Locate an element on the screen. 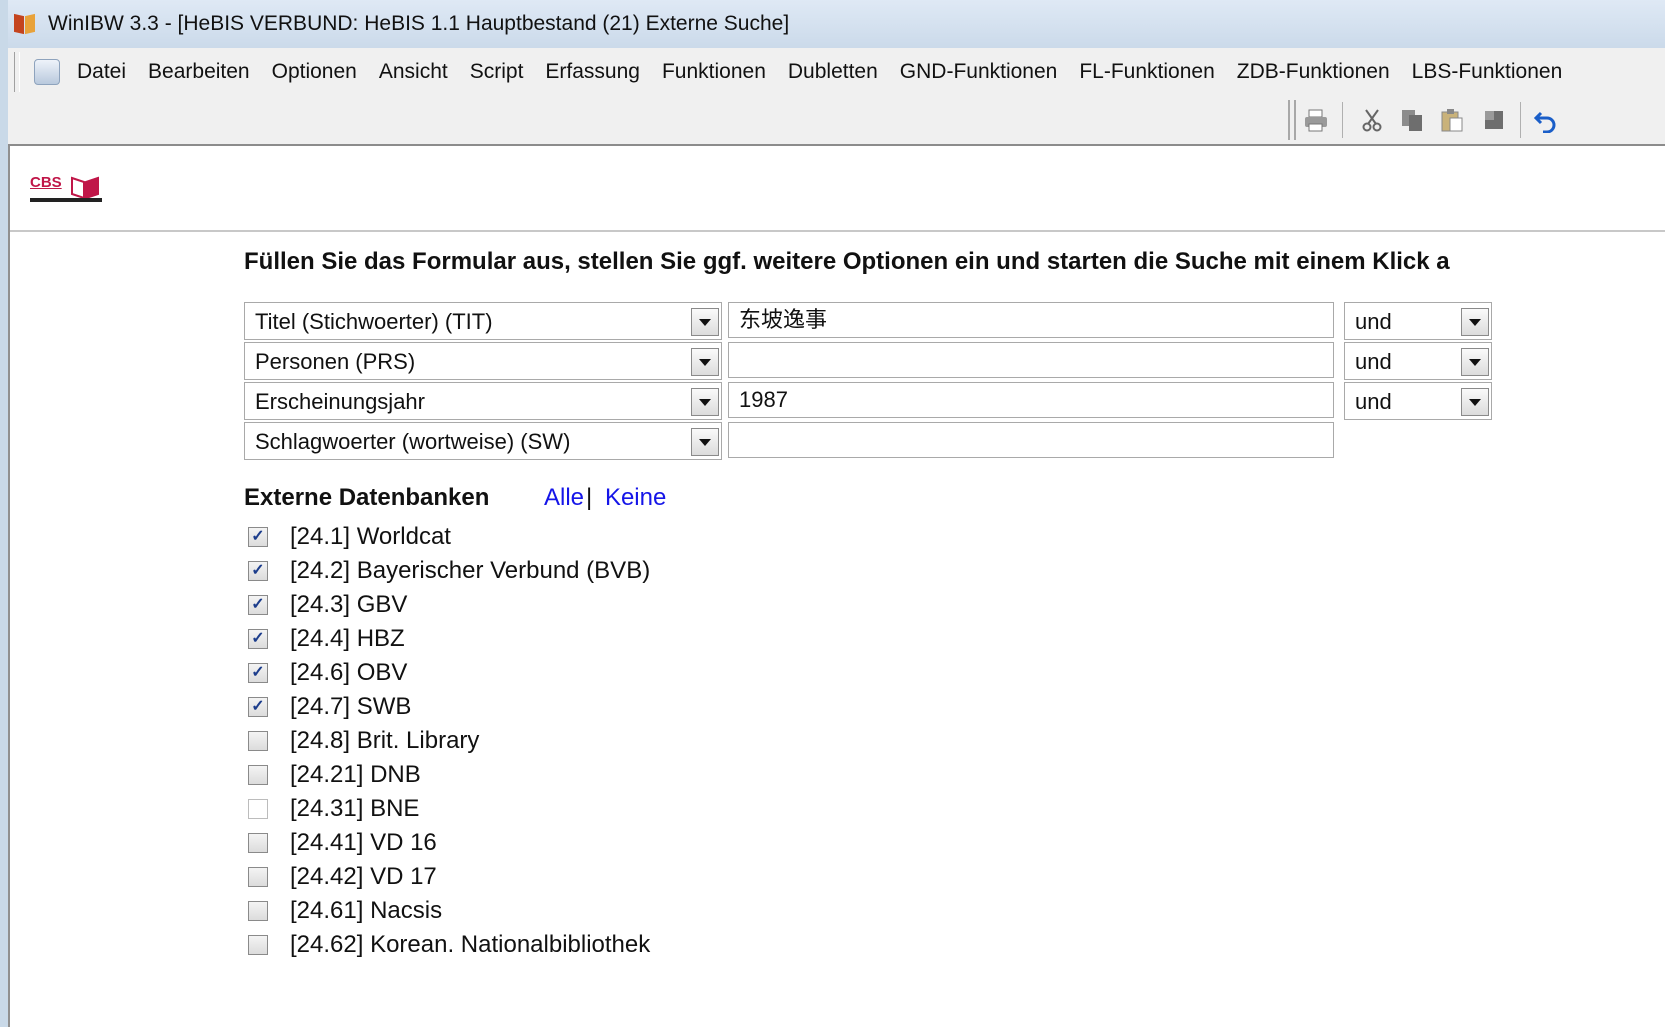 This screenshot has width=1665, height=1027. field-select-4: Schlagwoerter (wortweise) (SW) is located at coordinates (483, 441).